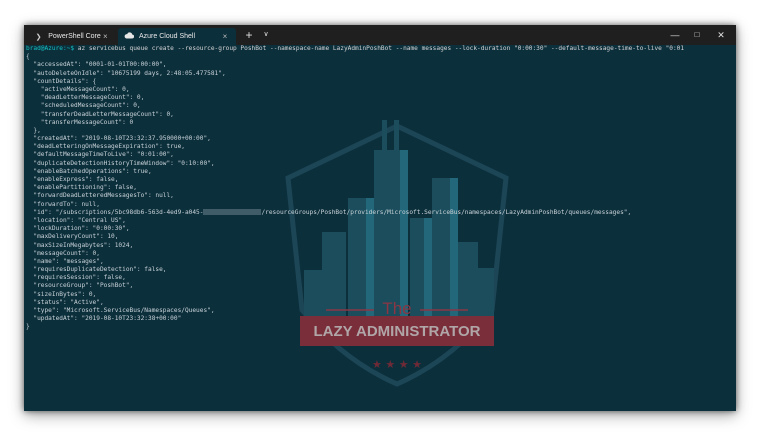 Image resolution: width=768 pixels, height=446 pixels. Describe the element at coordinates (100, 196) in the screenshot. I see `output-line-text: "forwardDeadLetteredMessagesTo": null,` at that location.